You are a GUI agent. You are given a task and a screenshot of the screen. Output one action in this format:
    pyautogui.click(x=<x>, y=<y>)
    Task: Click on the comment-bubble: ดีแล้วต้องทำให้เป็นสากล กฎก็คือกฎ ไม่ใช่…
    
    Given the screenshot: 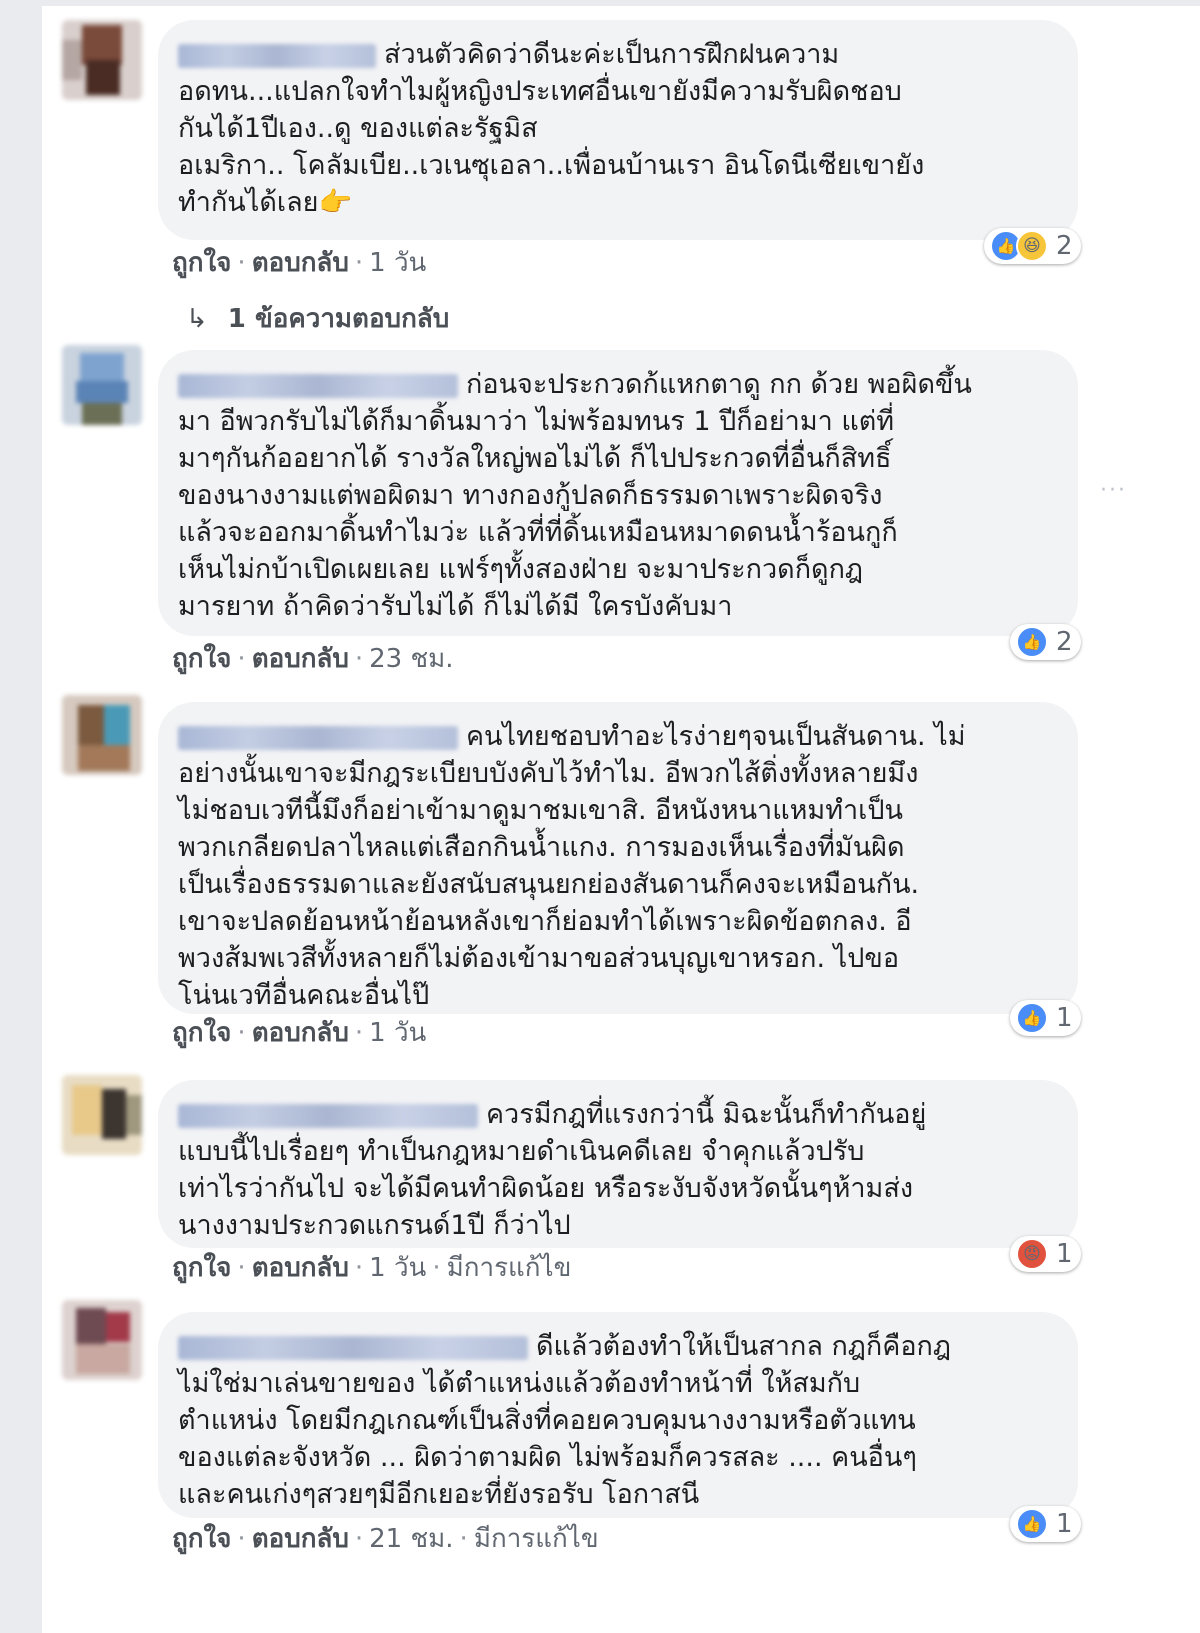 What is the action you would take?
    pyautogui.click(x=618, y=1415)
    